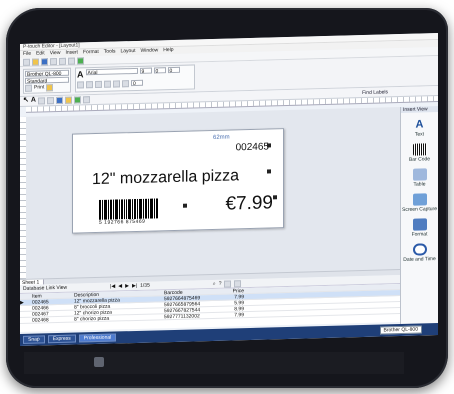  I want to click on align-center-icon, so click(116, 84).